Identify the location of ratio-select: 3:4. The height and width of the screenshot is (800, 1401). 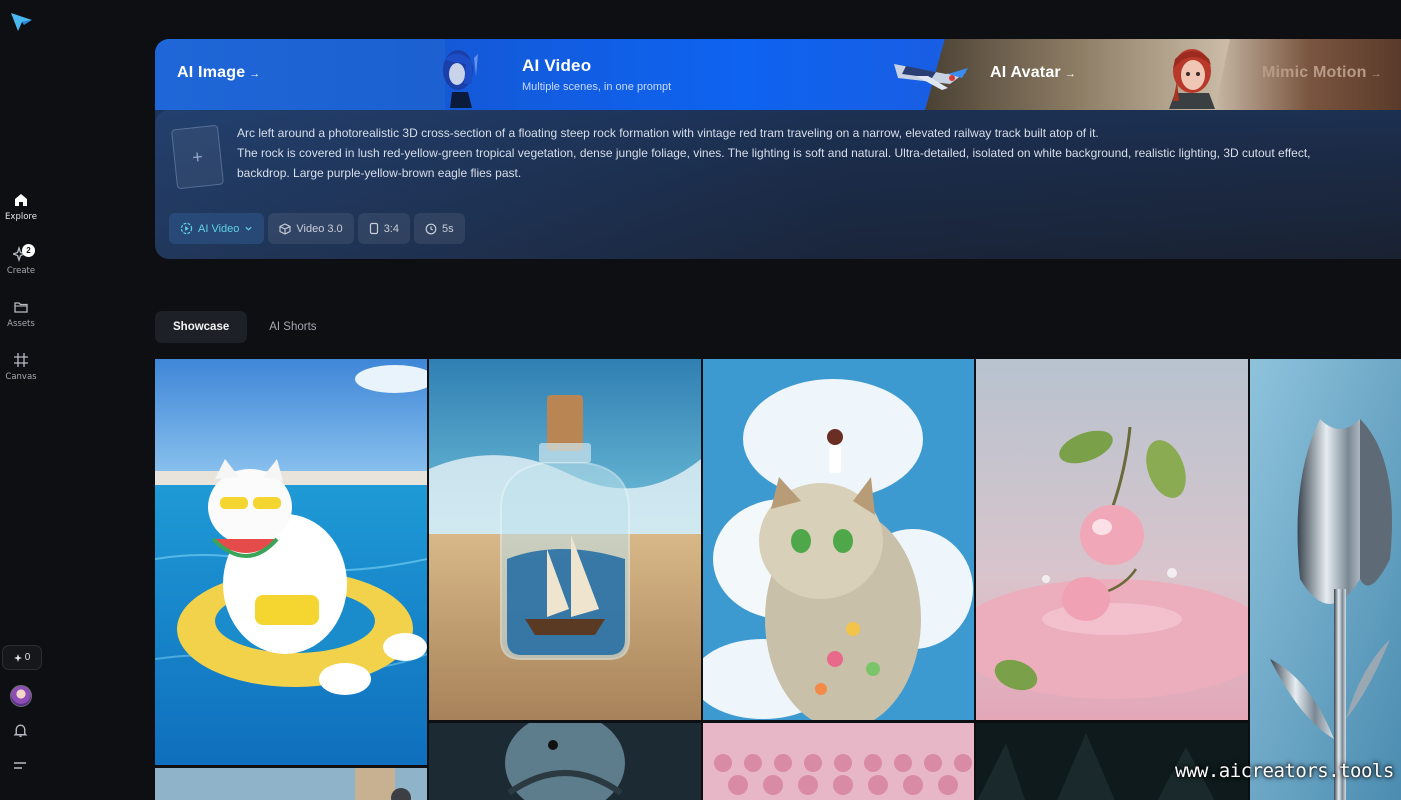
(383, 228).